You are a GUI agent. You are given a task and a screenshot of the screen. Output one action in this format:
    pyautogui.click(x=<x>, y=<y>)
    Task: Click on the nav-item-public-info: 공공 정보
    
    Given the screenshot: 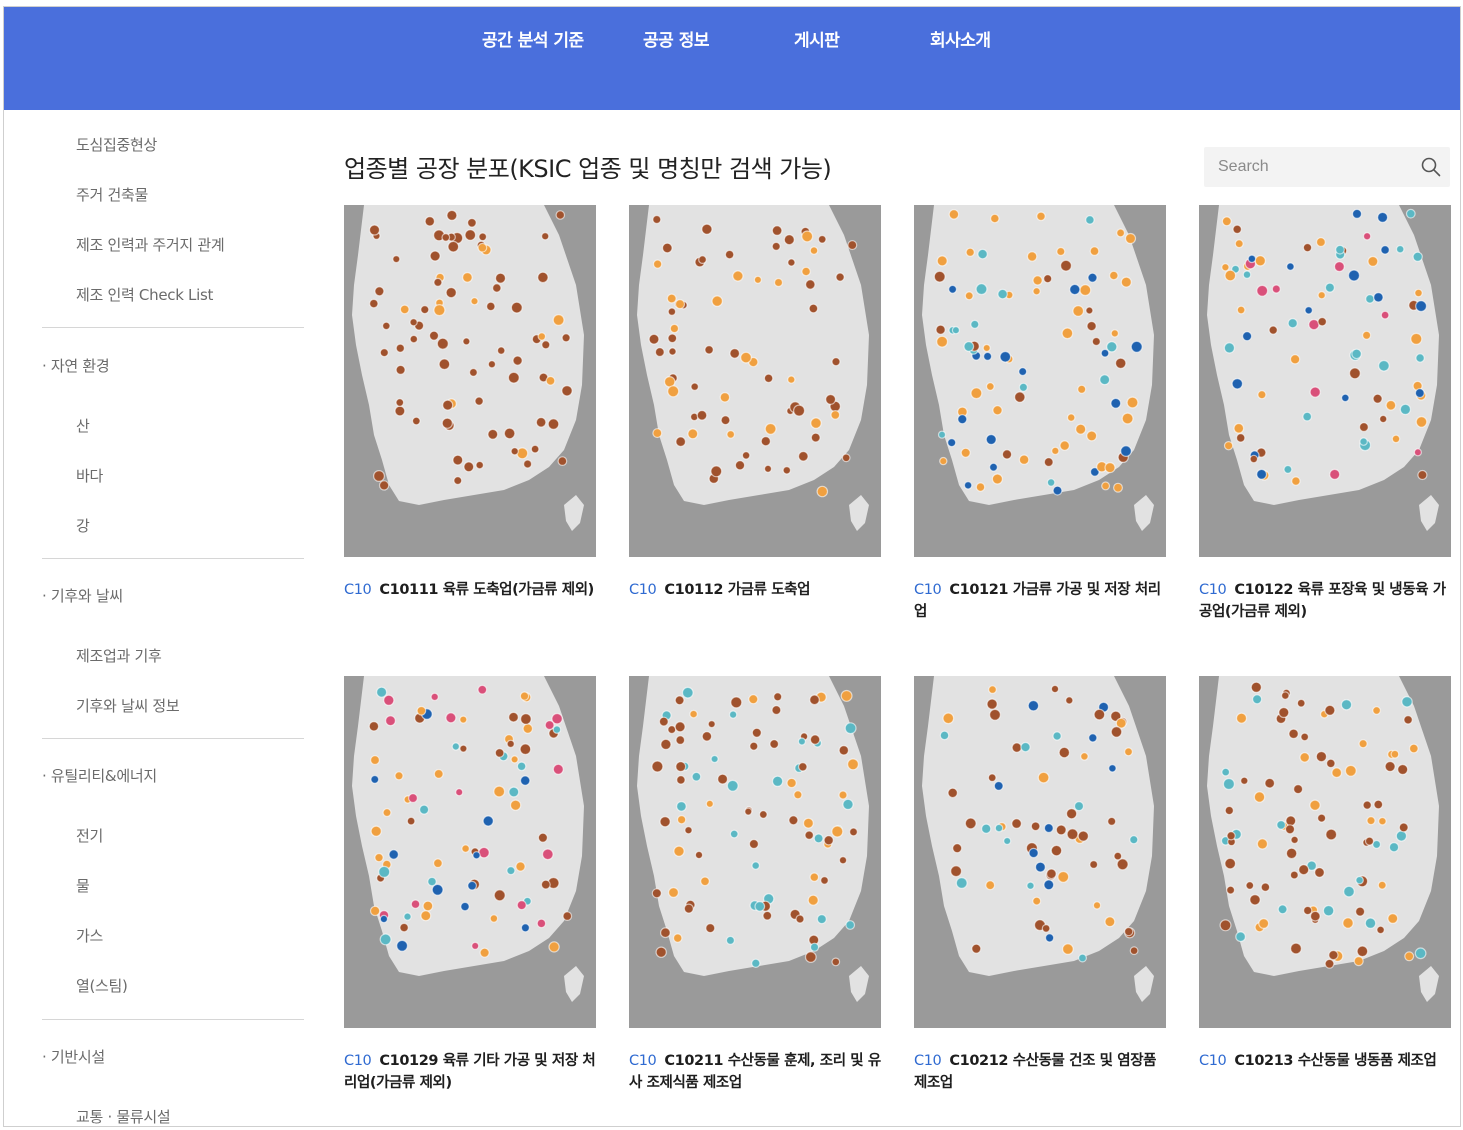 What is the action you would take?
    pyautogui.click(x=676, y=38)
    